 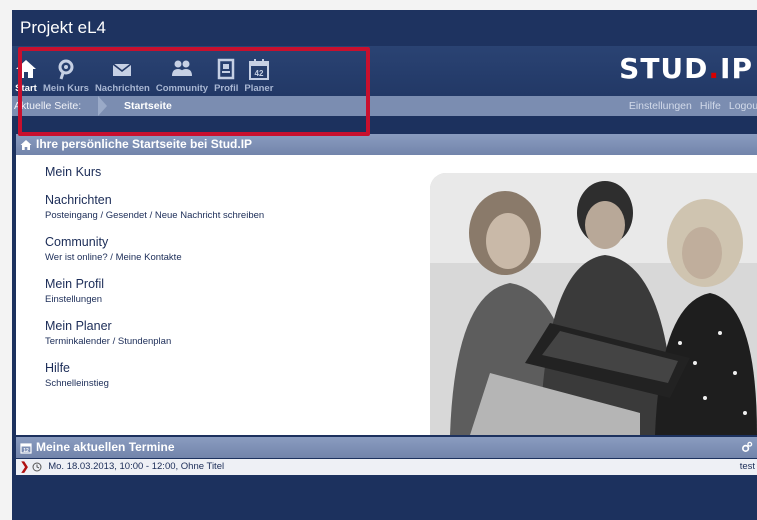 I want to click on mail-icon, so click(x=122, y=69).